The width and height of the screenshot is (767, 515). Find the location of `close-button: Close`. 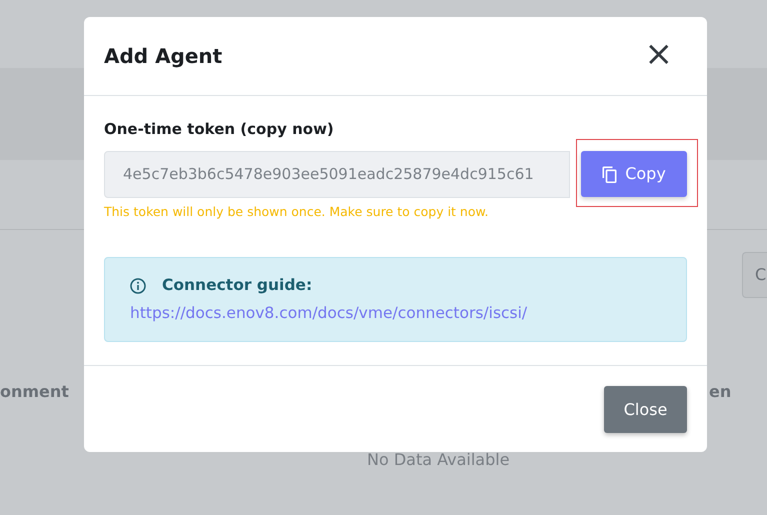

close-button: Close is located at coordinates (645, 409).